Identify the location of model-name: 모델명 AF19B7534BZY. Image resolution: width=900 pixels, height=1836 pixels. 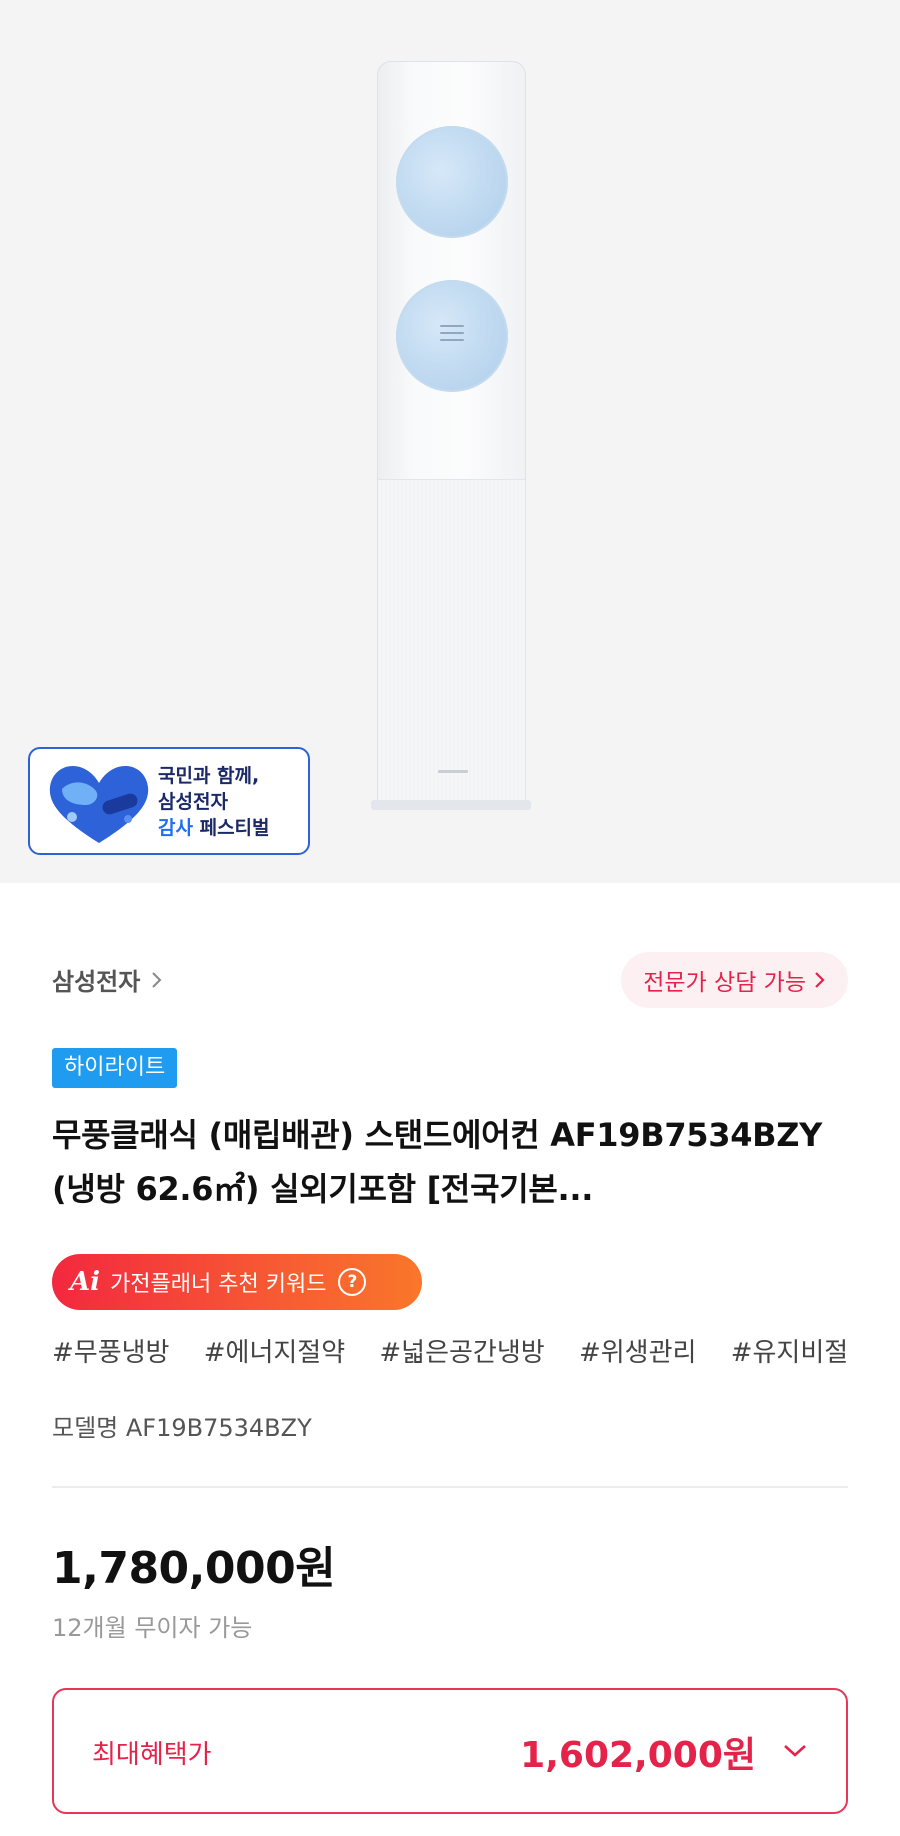
(182, 1428).